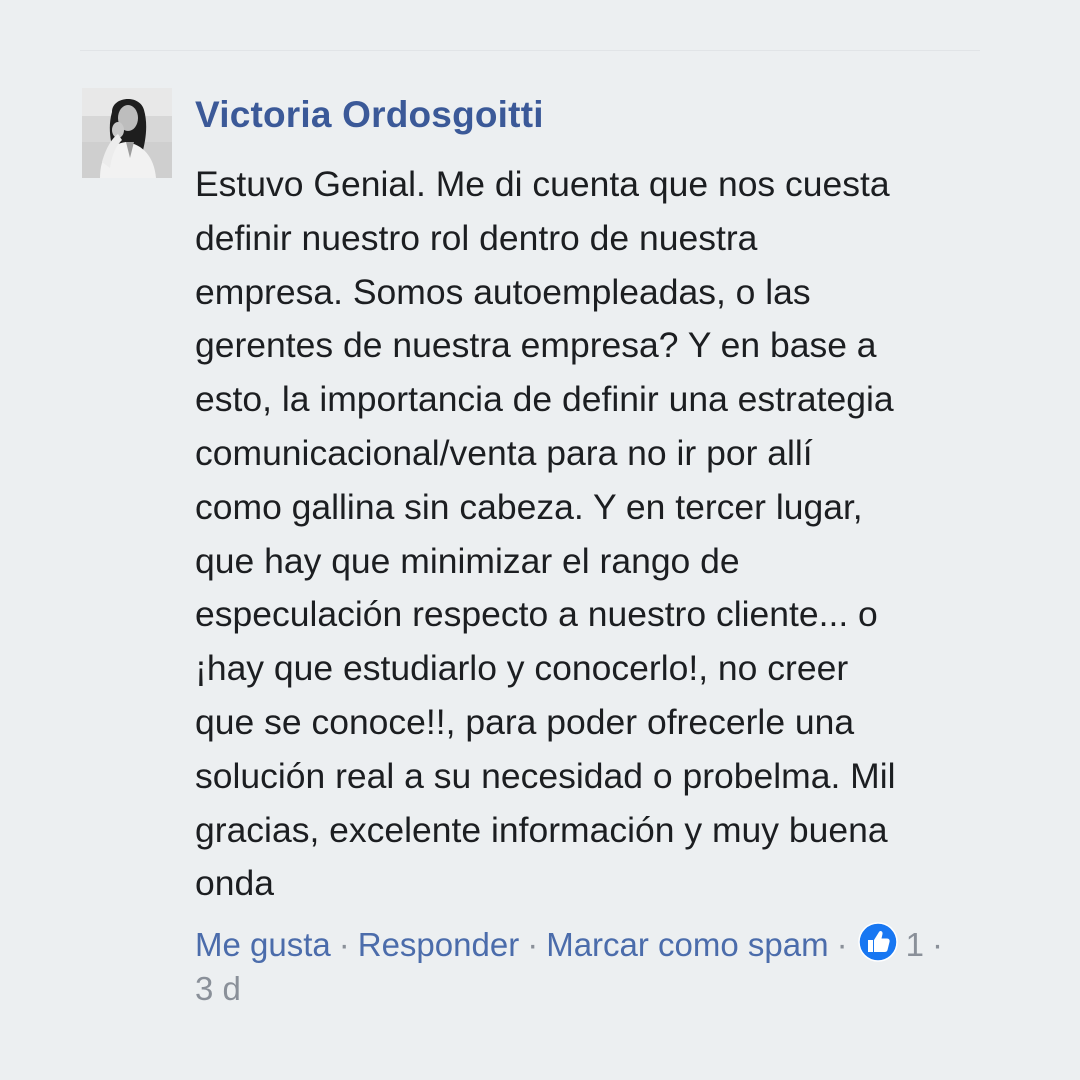 This screenshot has height=1080, width=1080. I want to click on reaction-count: 1, so click(915, 944).